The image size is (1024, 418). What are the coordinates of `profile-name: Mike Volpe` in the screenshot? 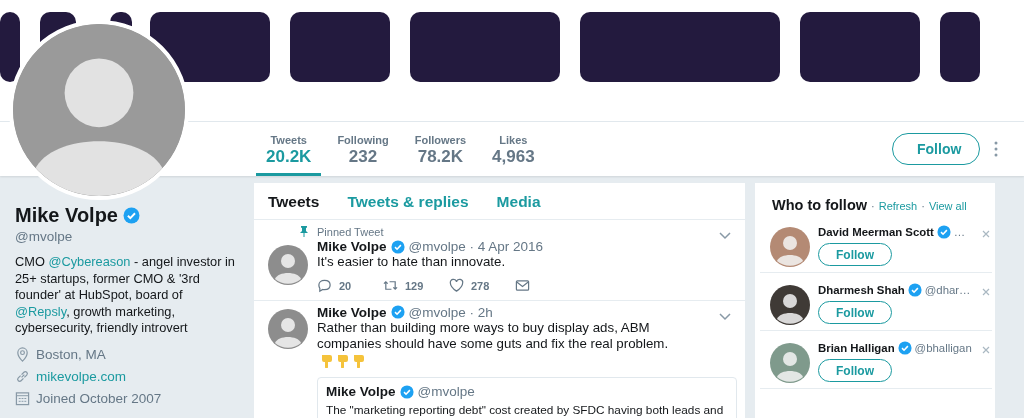 It's located at (66, 215).